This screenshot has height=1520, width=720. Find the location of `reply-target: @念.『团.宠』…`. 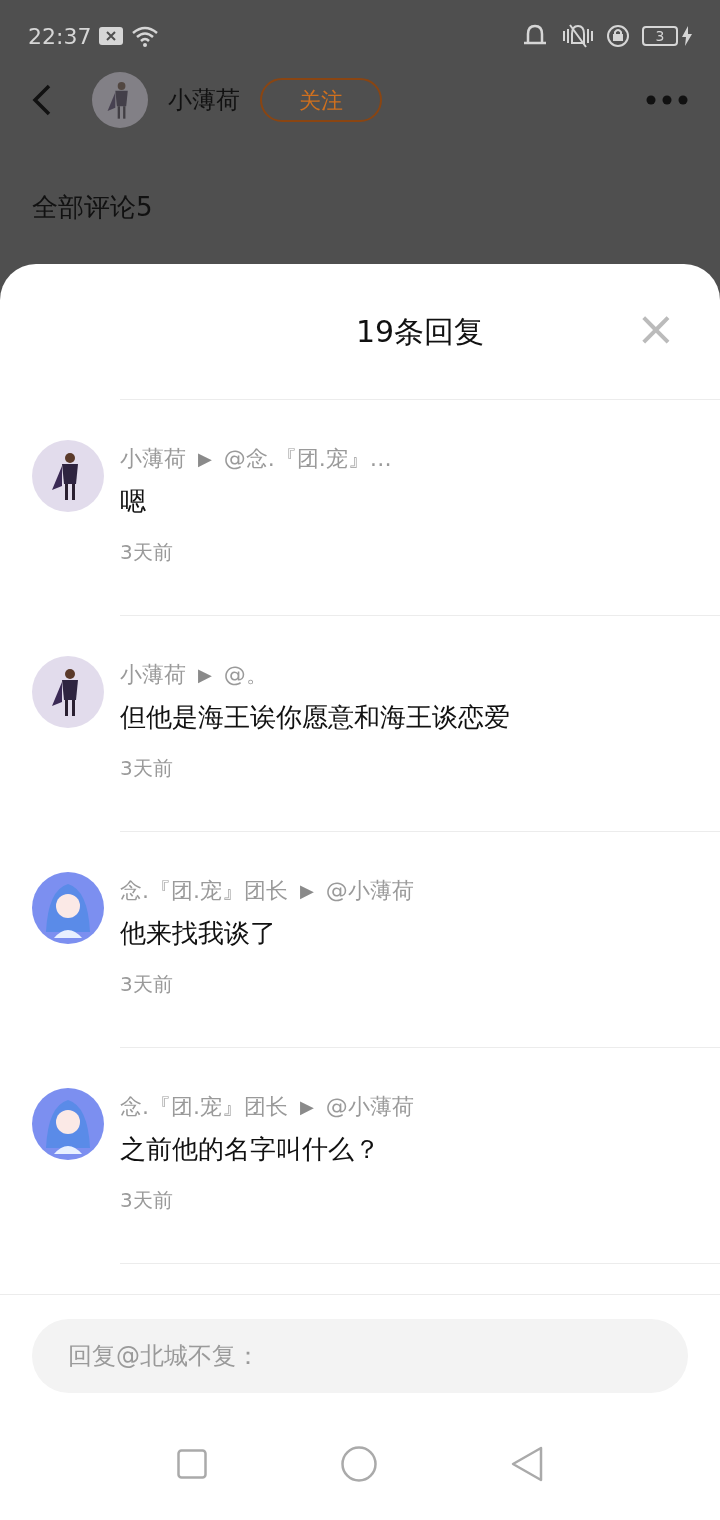

reply-target: @念.『团.宠』… is located at coordinates (307, 458).